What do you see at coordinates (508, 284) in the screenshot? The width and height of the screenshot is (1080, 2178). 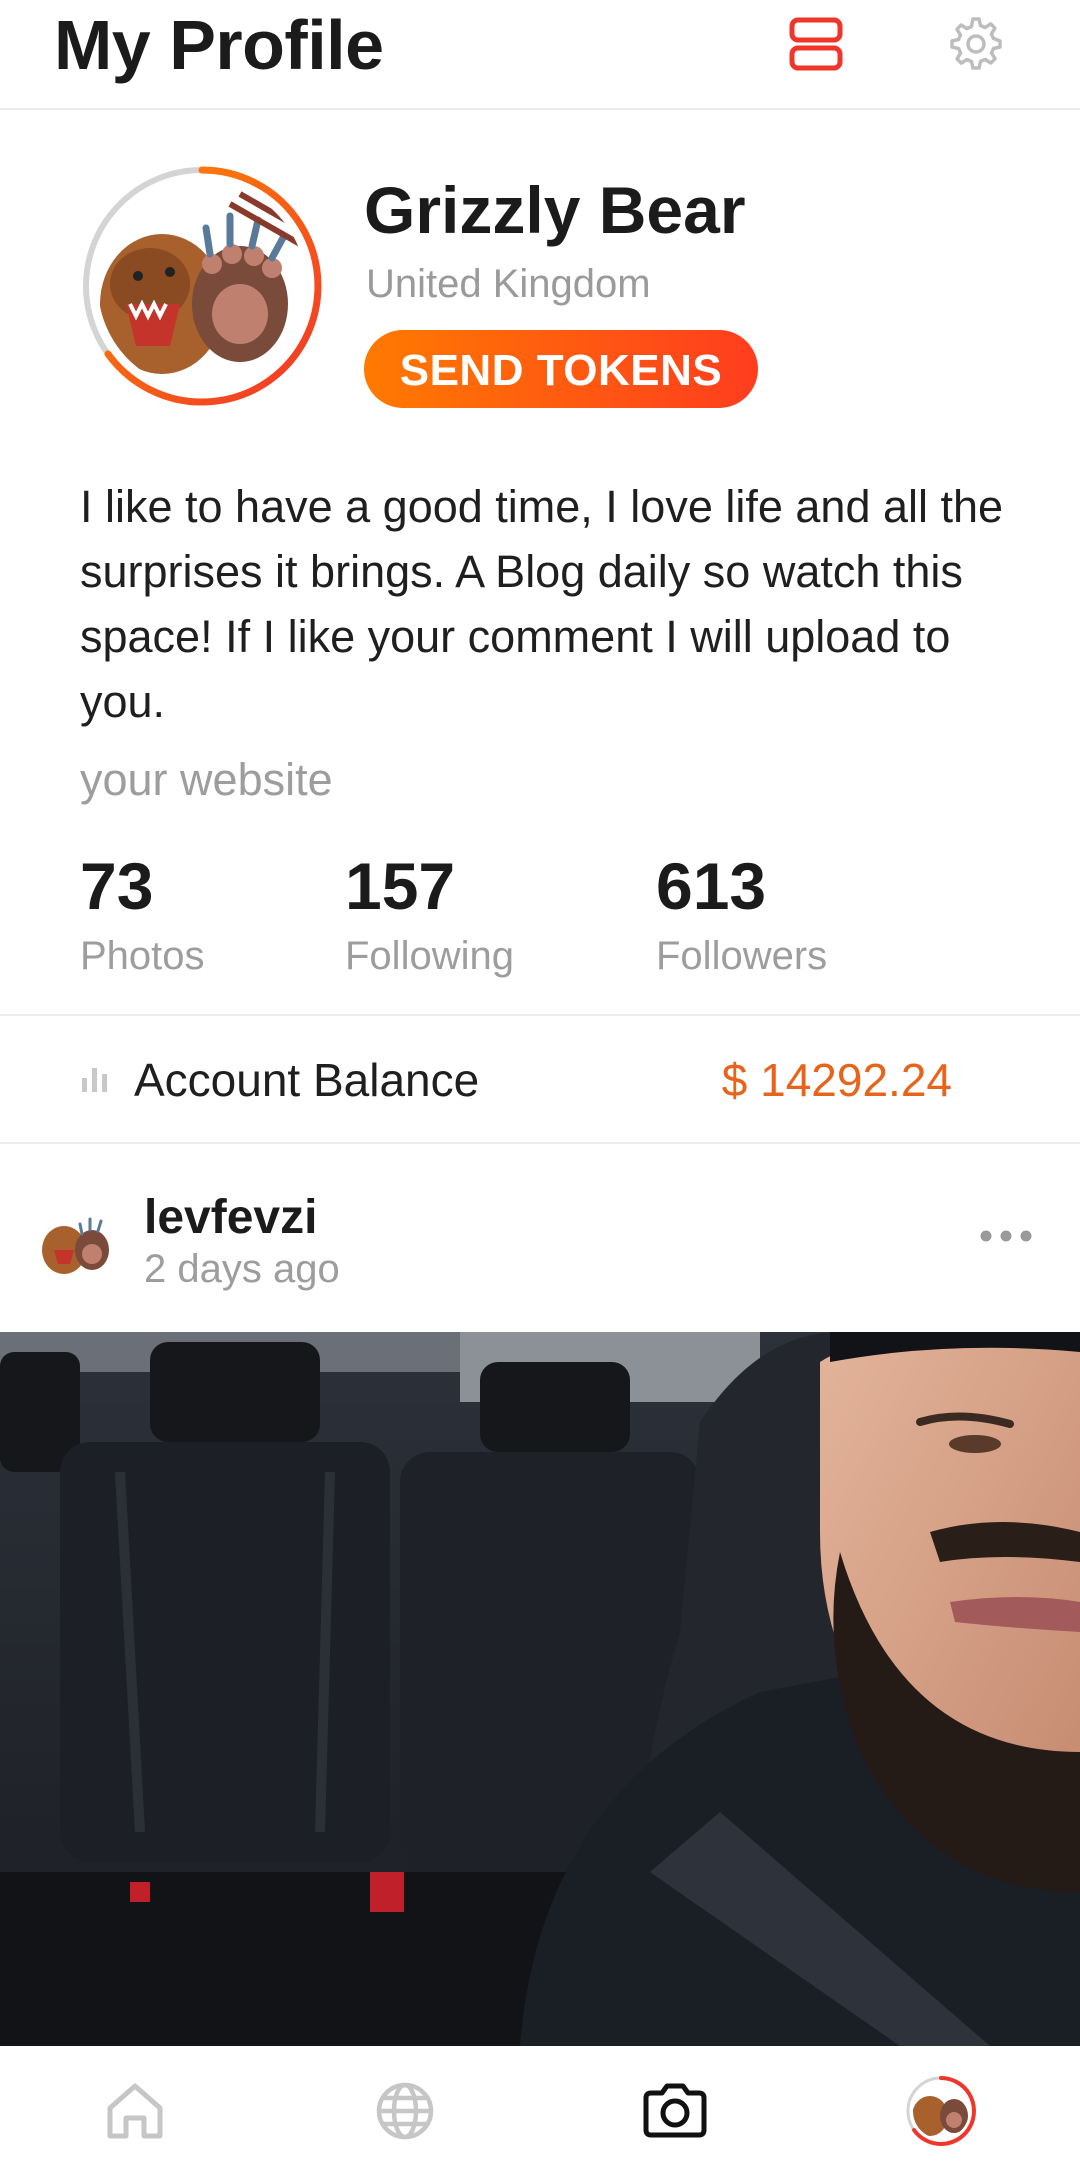 I see `profile-country: United Kingdom` at bounding box center [508, 284].